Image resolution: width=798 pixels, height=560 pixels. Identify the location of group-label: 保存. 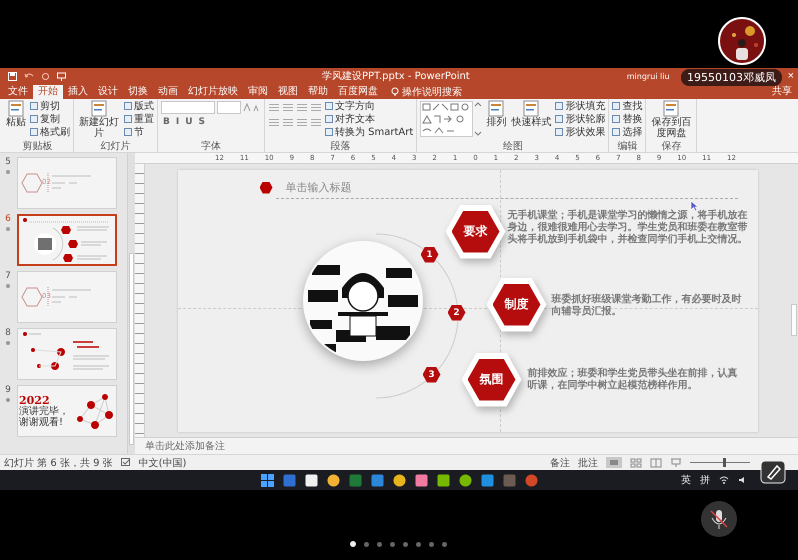
(671, 146).